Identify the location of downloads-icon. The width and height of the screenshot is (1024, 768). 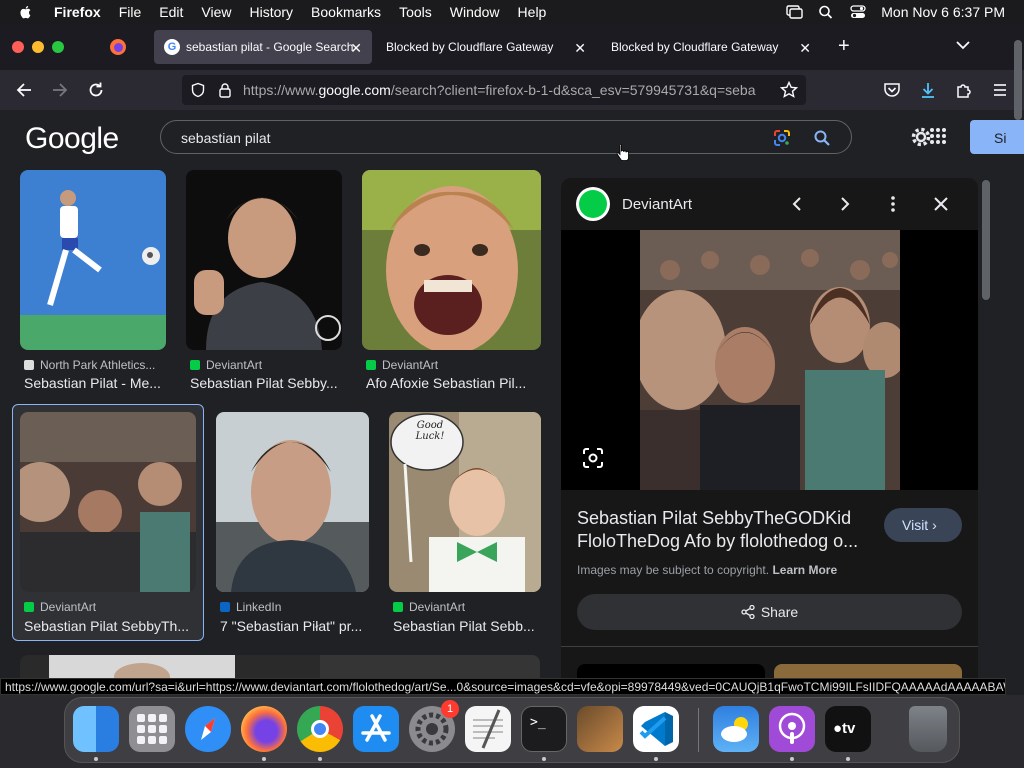
(928, 90).